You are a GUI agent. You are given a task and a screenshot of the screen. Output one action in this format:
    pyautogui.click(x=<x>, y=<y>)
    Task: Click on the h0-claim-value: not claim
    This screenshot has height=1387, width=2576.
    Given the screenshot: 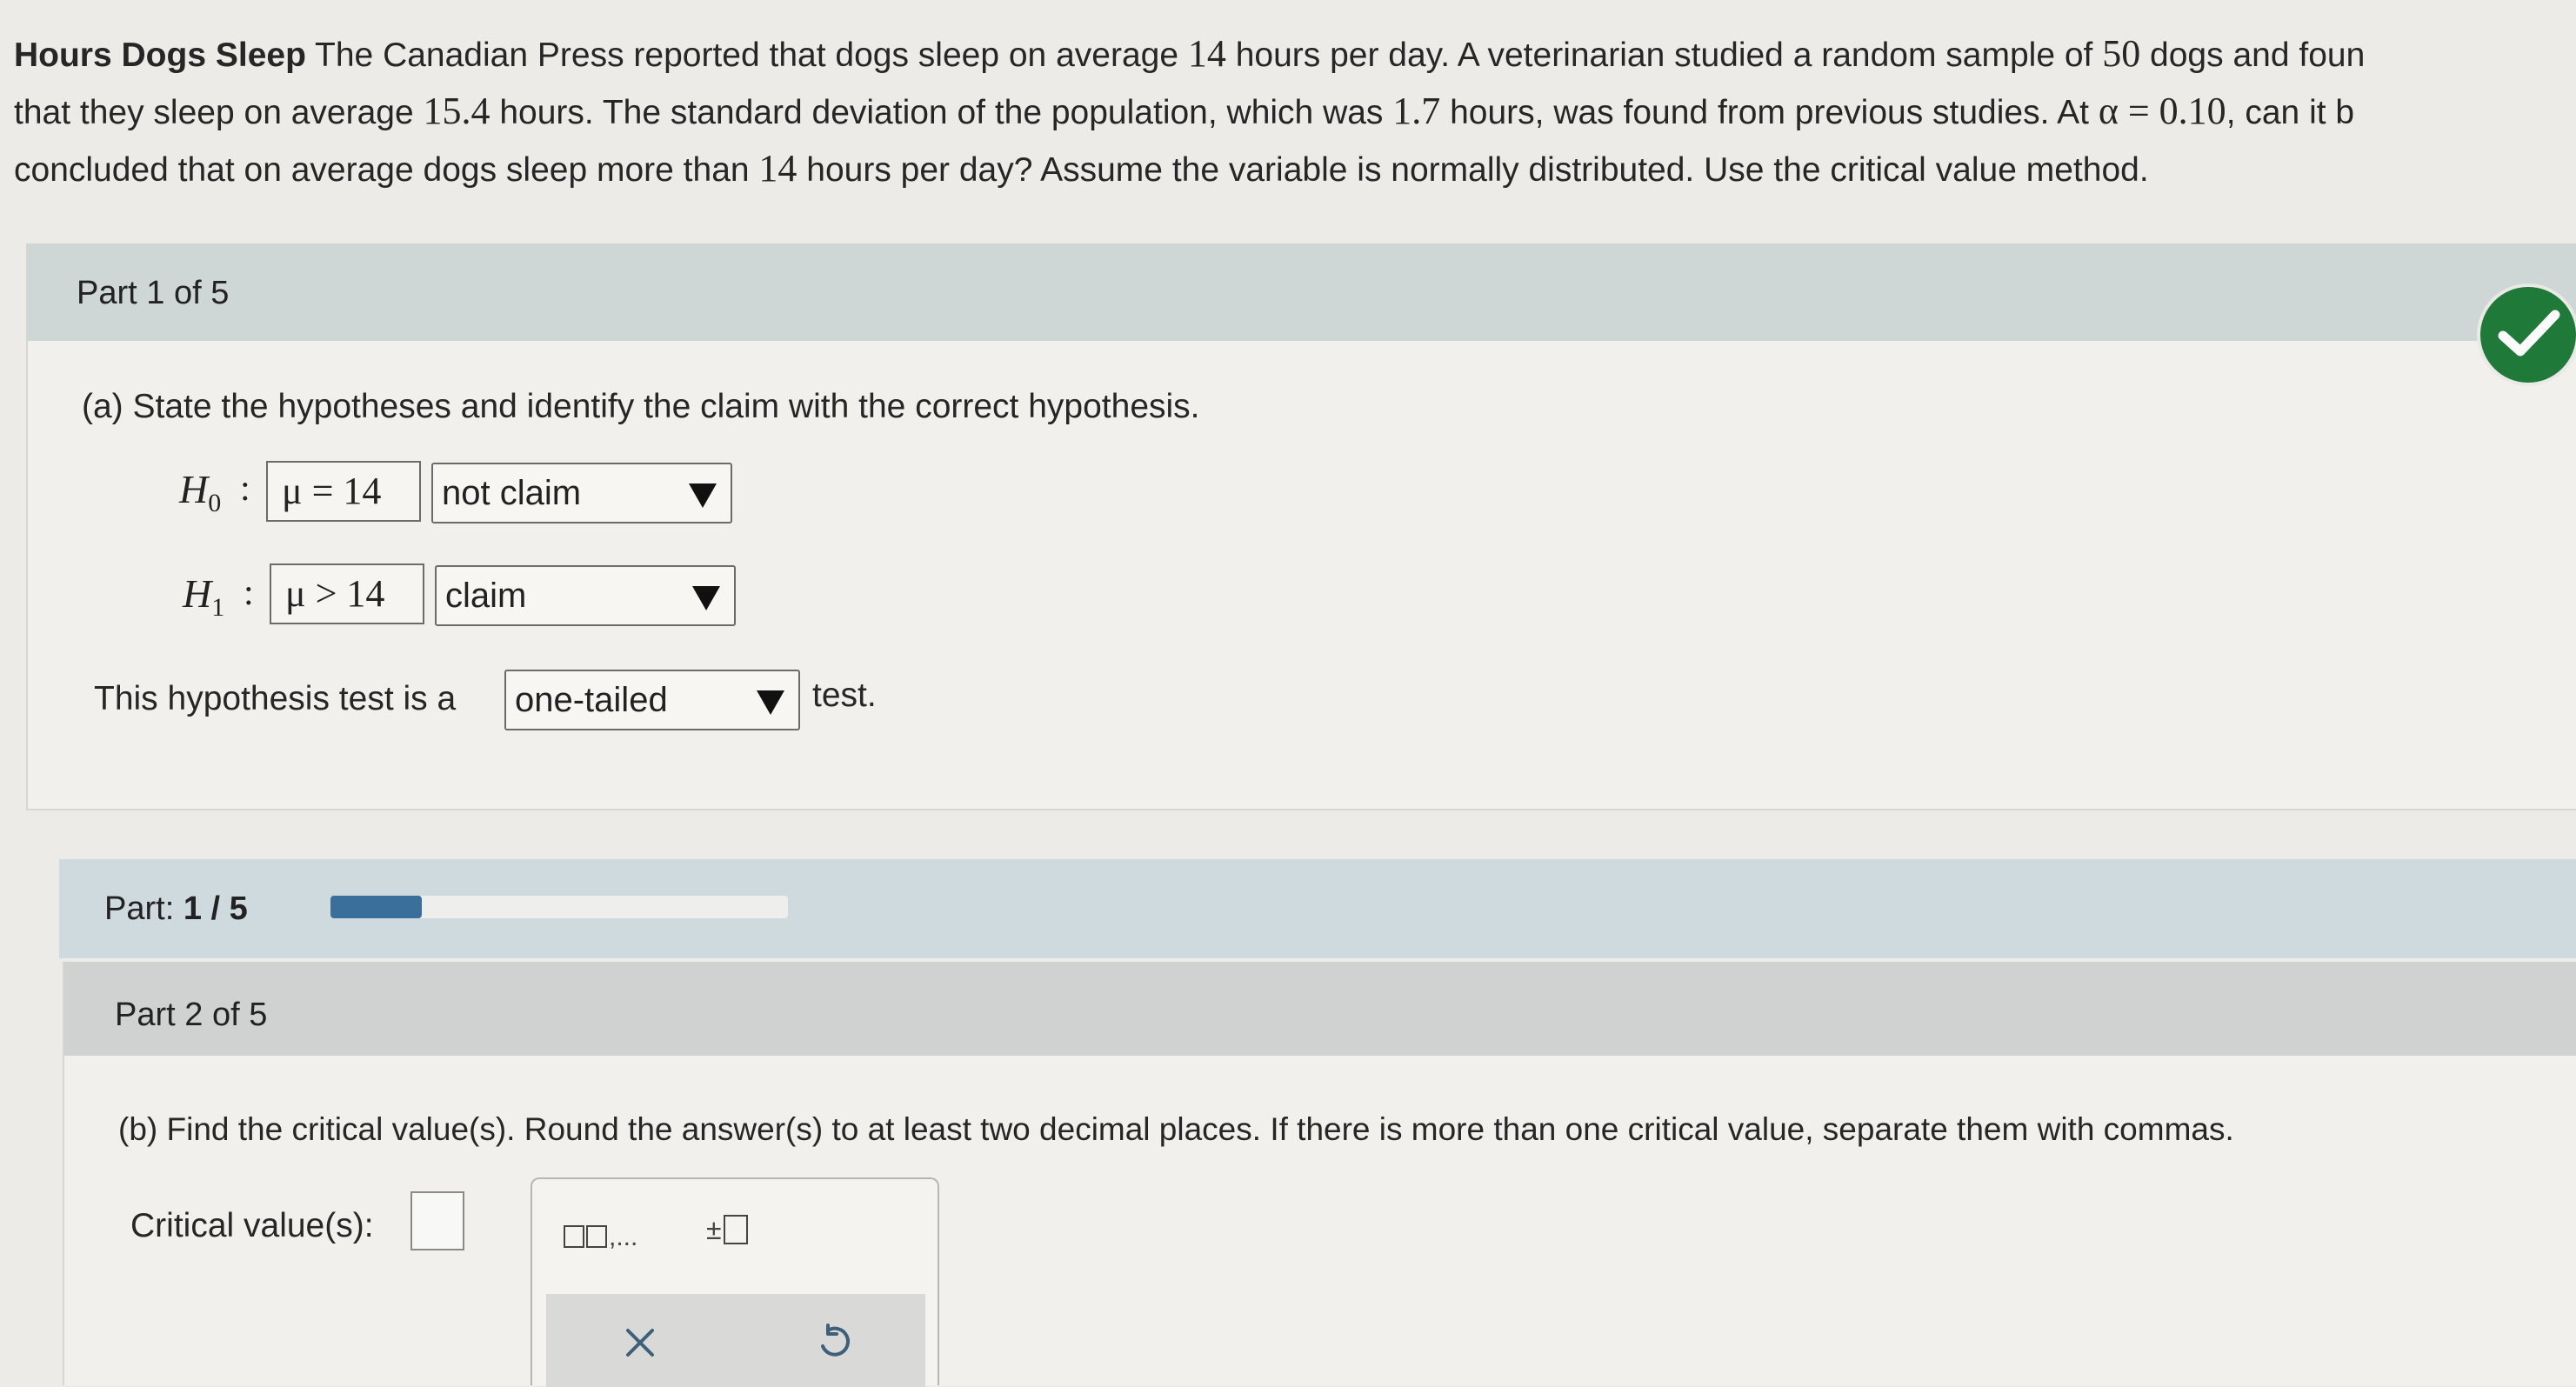 What is the action you would take?
    pyautogui.click(x=512, y=493)
    